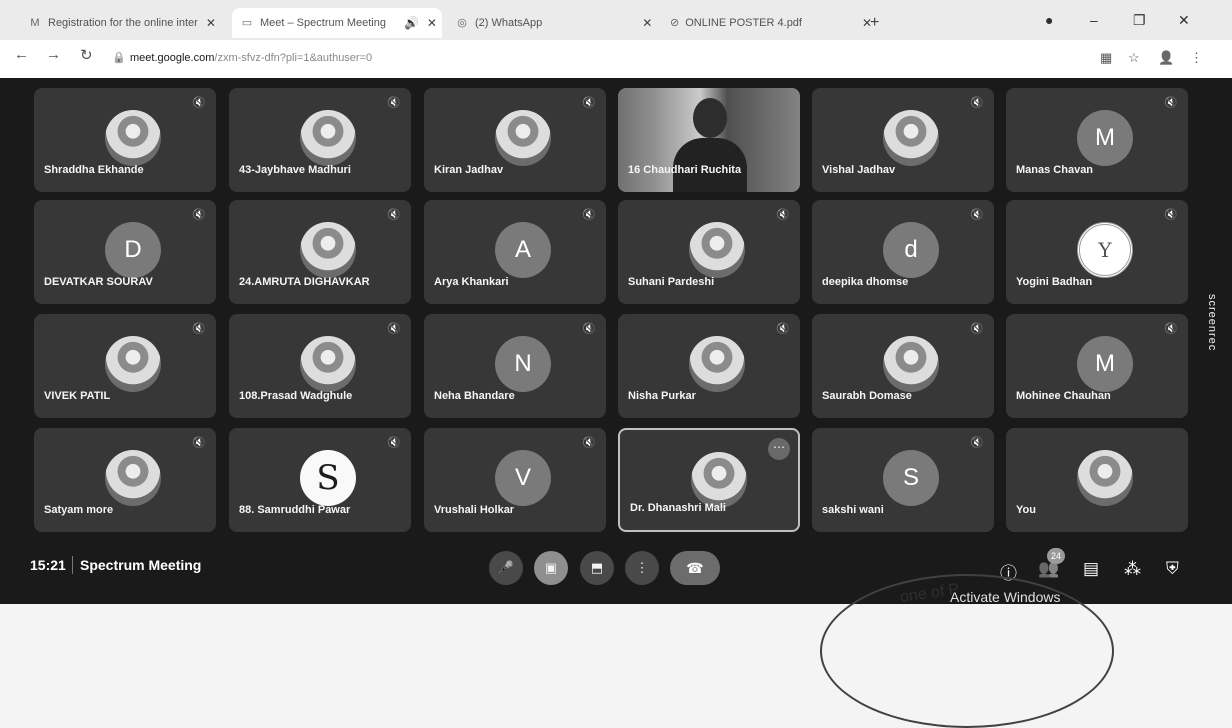  I want to click on reload-icon: ↻, so click(86, 55).